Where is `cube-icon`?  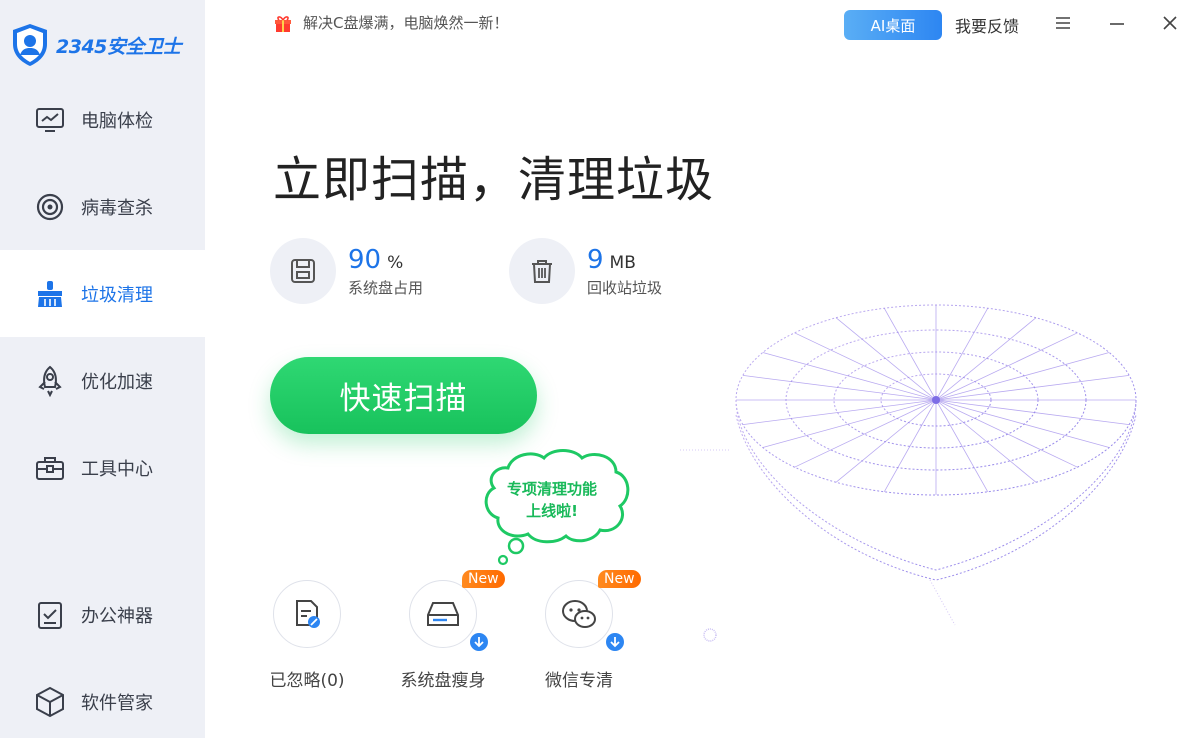 cube-icon is located at coordinates (50, 702).